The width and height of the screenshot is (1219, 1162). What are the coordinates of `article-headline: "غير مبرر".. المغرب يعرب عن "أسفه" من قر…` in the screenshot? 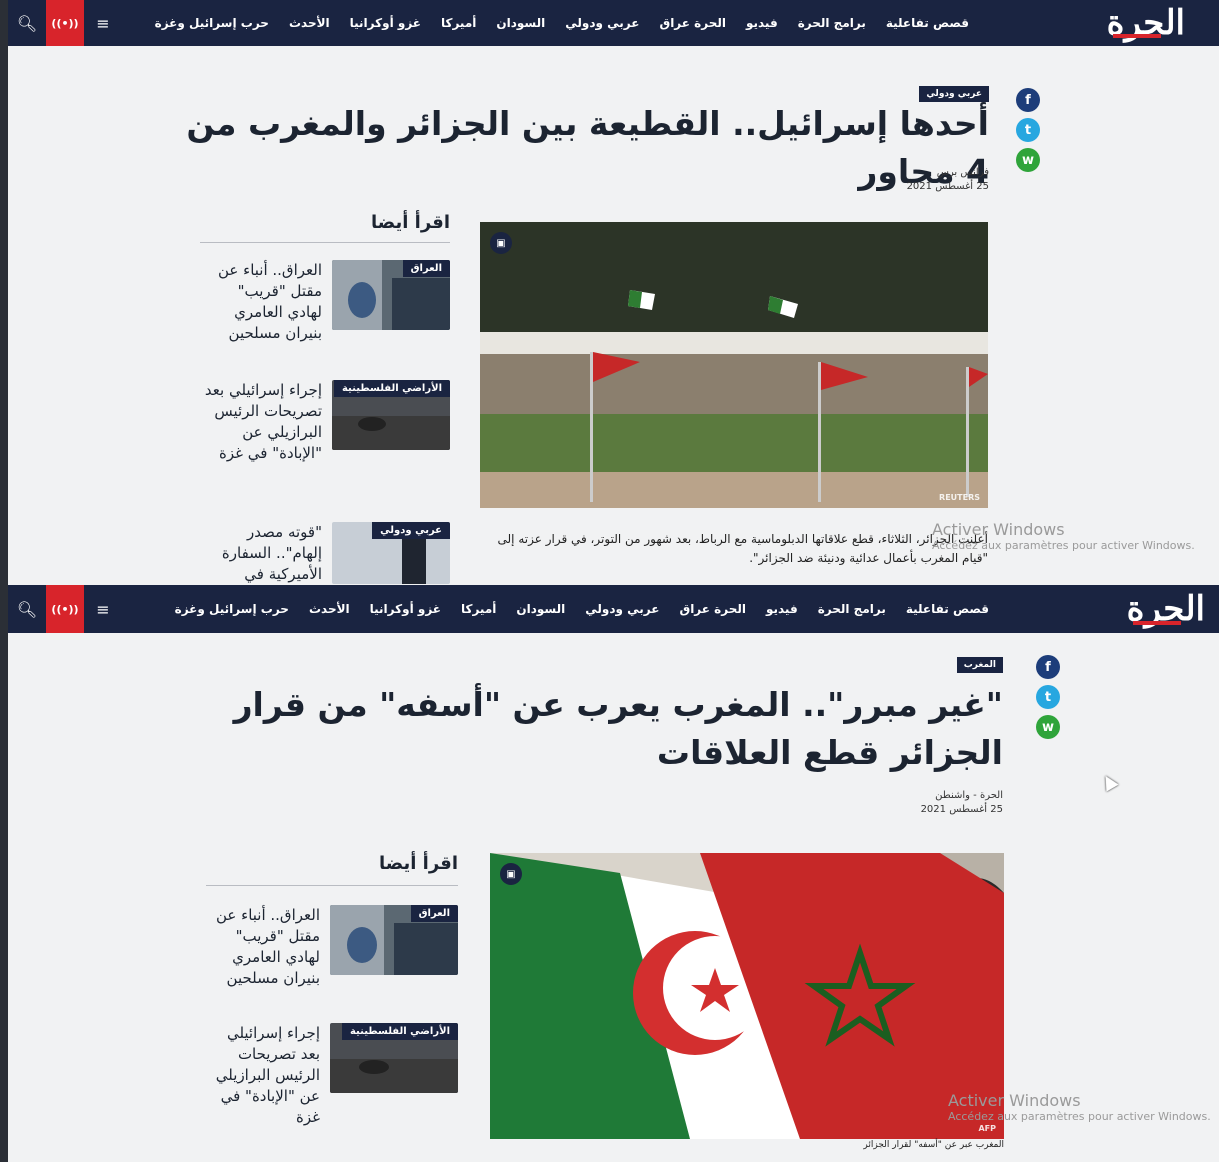 It's located at (618, 728).